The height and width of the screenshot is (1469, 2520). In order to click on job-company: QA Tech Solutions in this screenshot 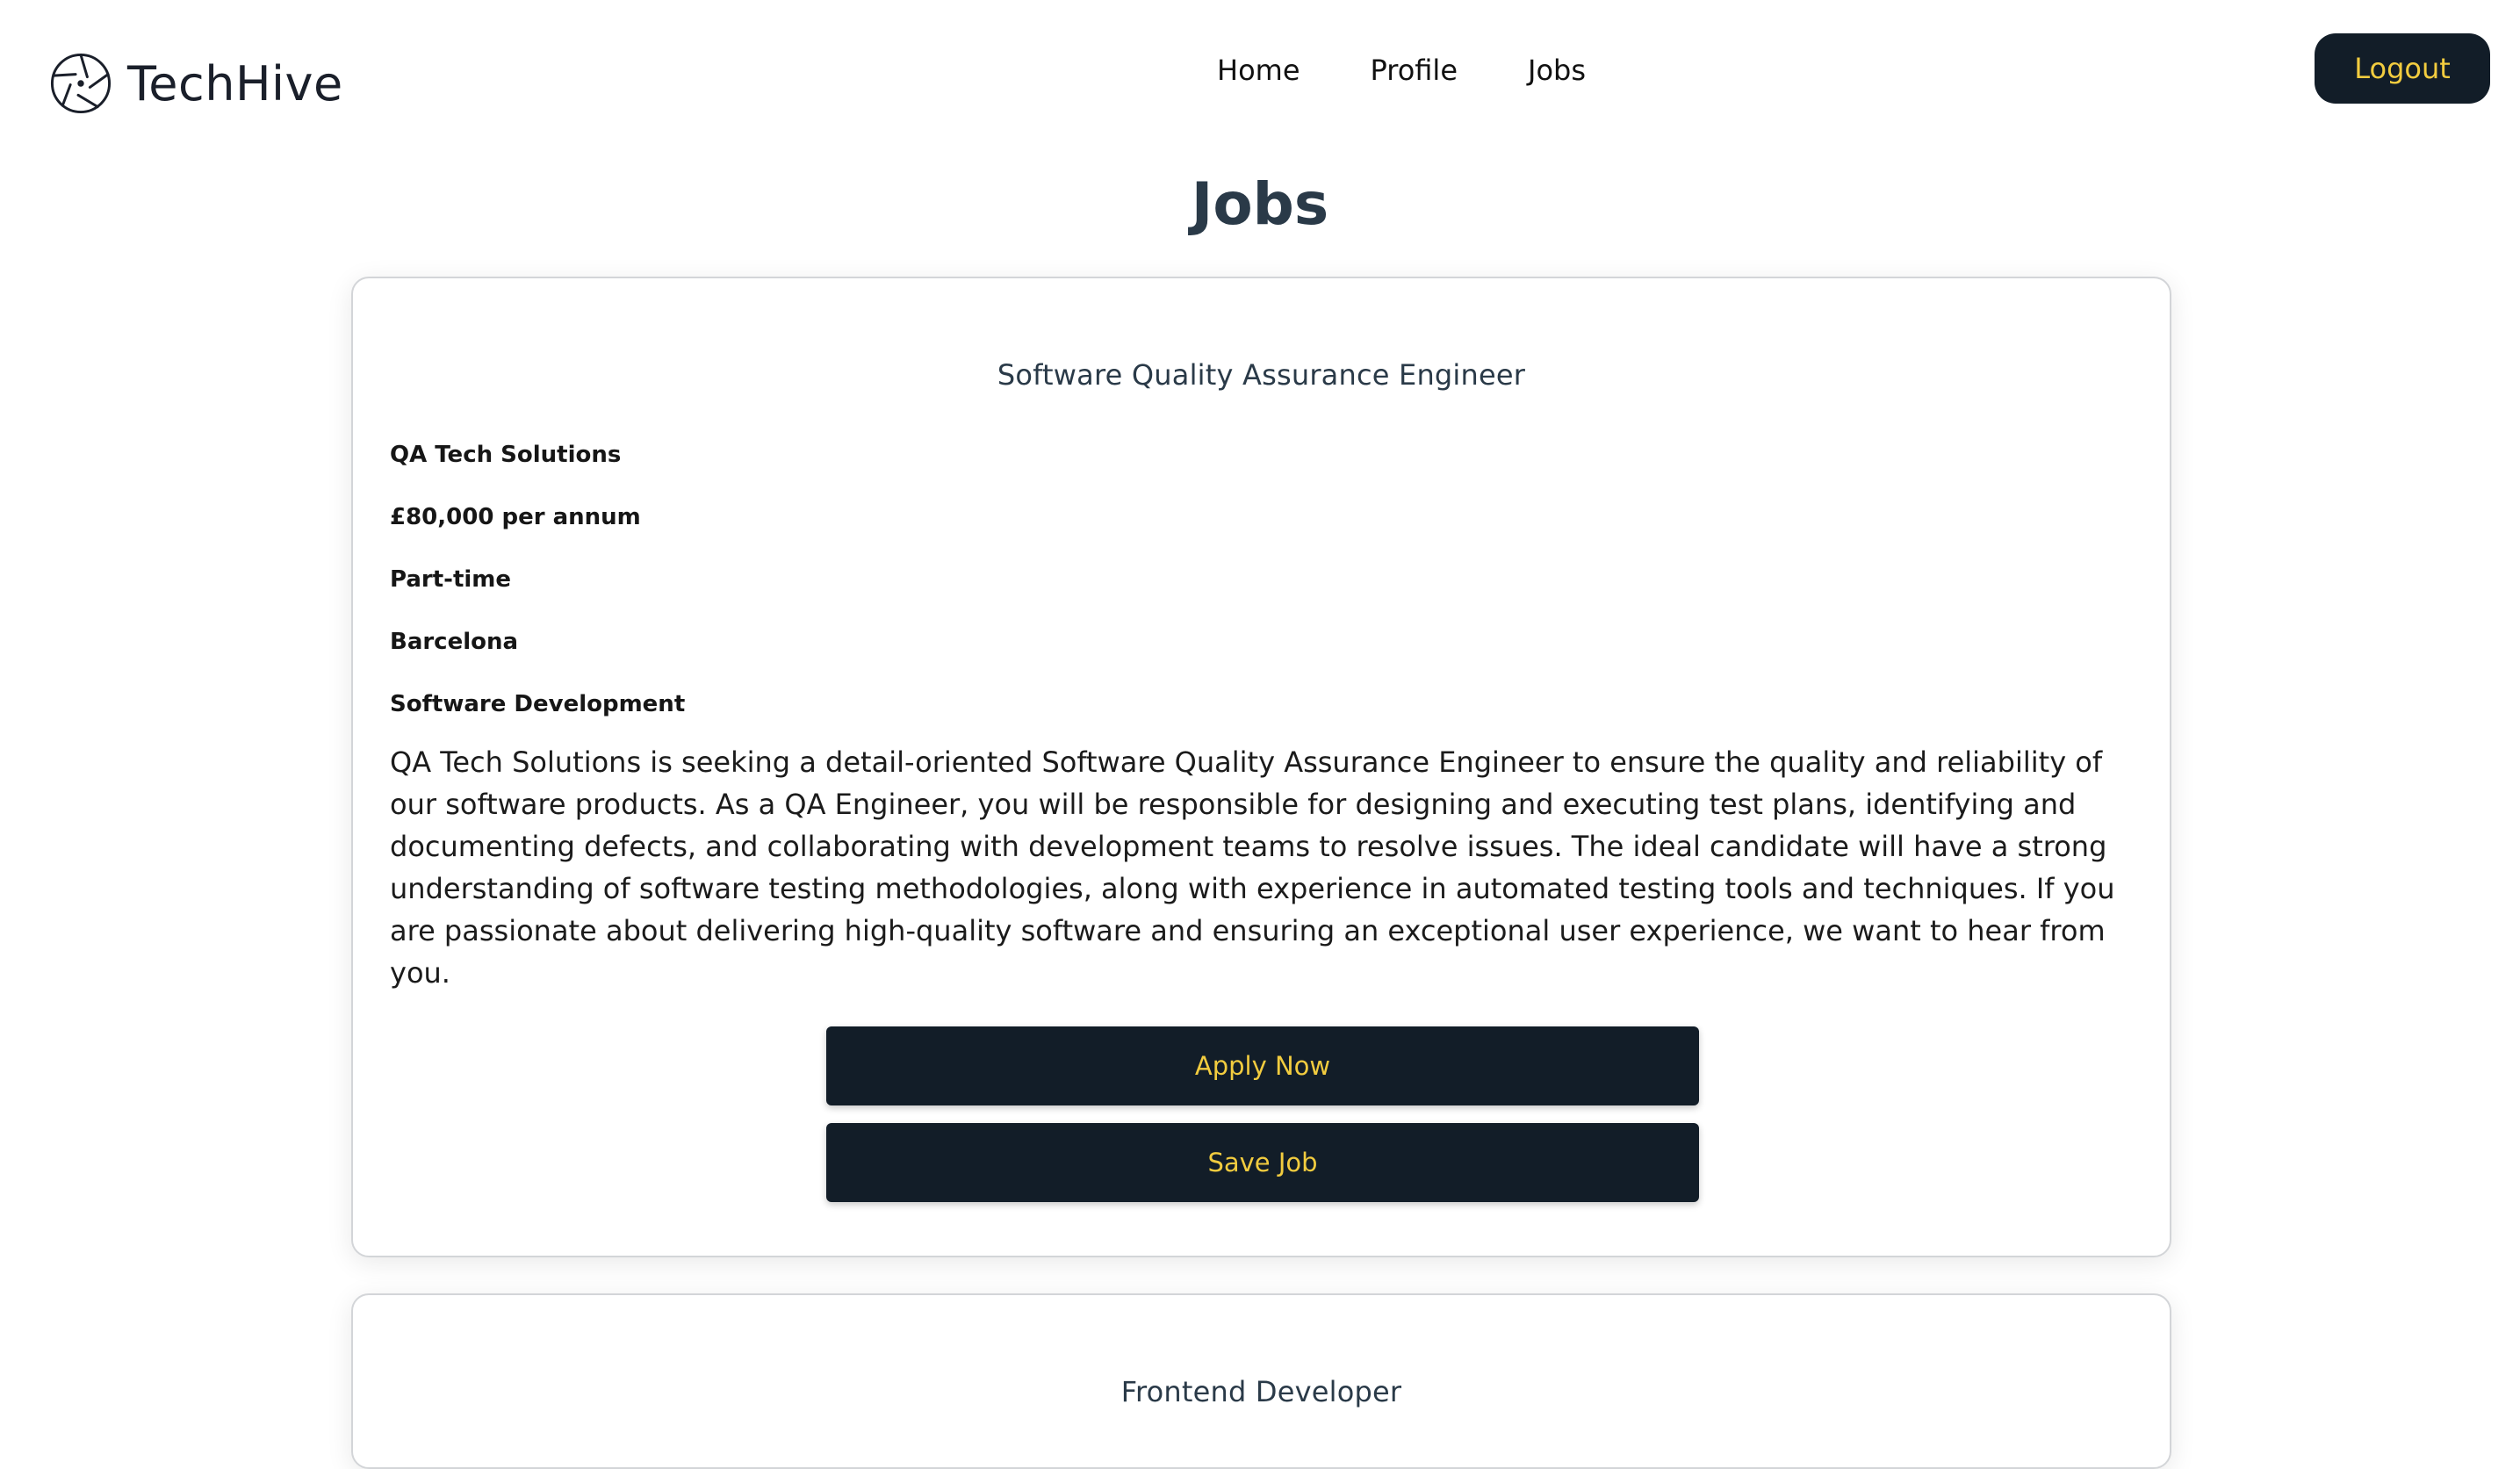, I will do `click(506, 455)`.